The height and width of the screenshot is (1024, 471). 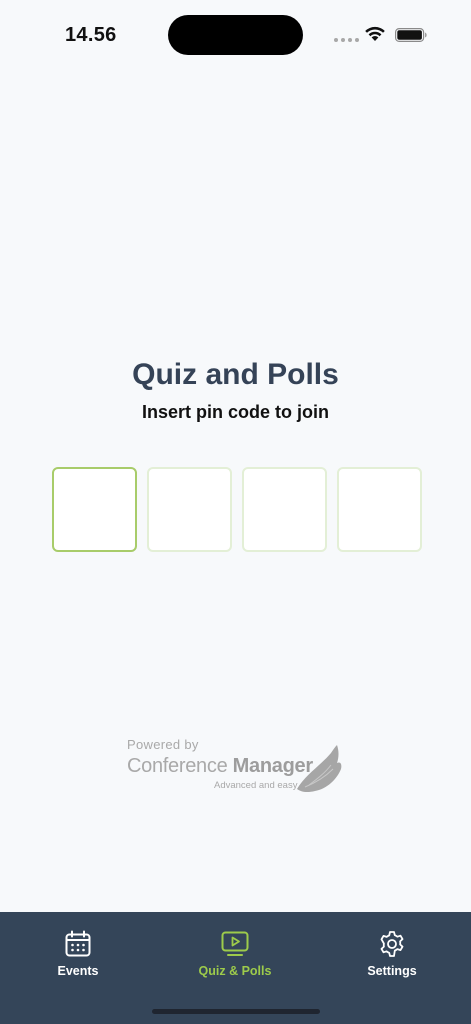 I want to click on swoosh-logo-icon, so click(x=319, y=769).